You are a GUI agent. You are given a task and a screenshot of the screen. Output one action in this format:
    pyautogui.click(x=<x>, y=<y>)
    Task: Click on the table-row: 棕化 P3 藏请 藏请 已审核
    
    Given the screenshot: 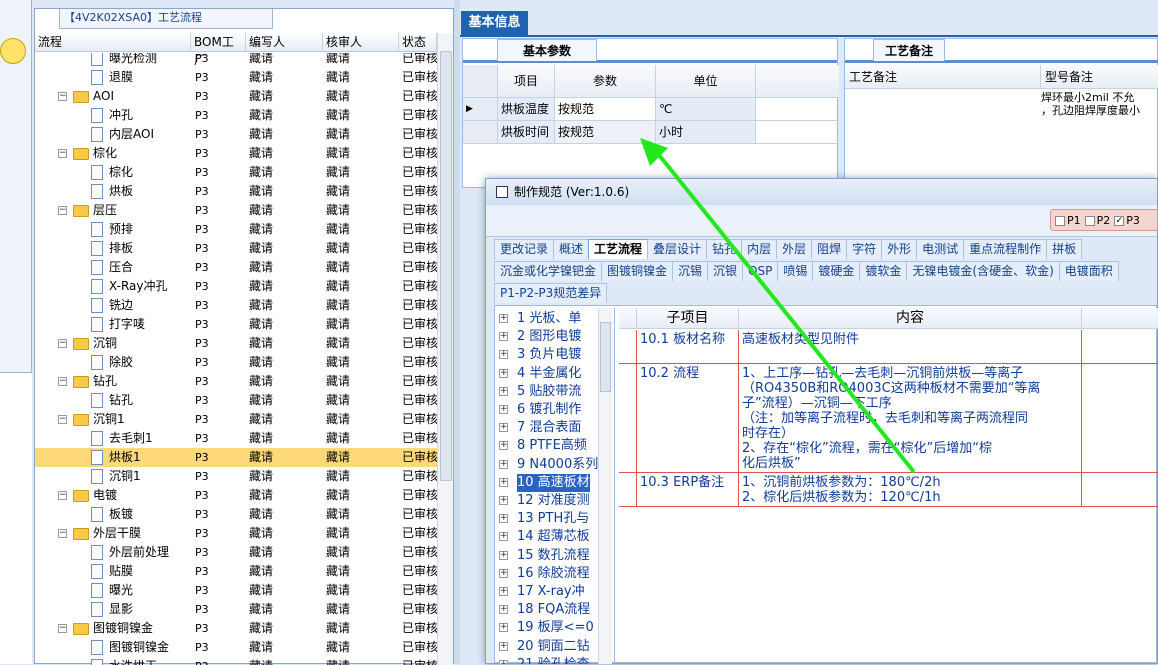 What is the action you would take?
    pyautogui.click(x=236, y=172)
    